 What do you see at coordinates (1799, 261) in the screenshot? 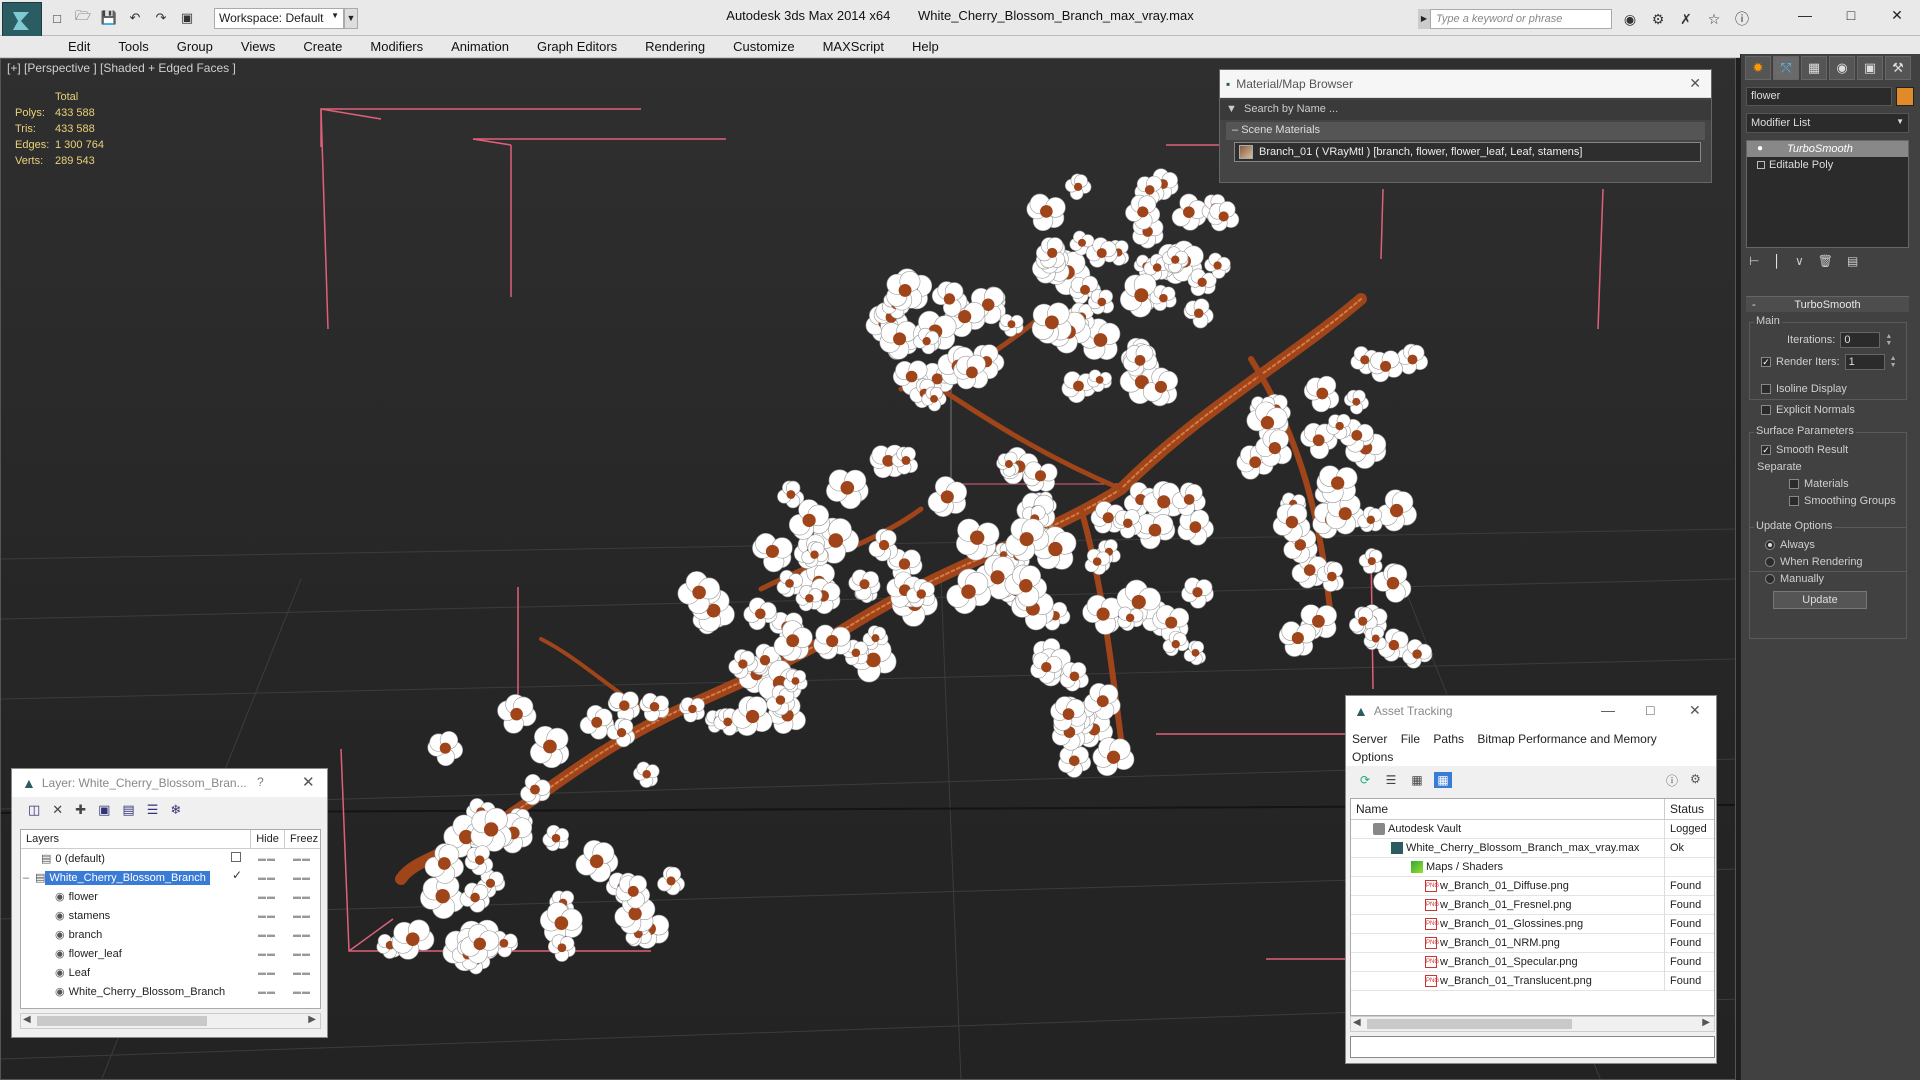
I see `make-unique-icon: ∨` at bounding box center [1799, 261].